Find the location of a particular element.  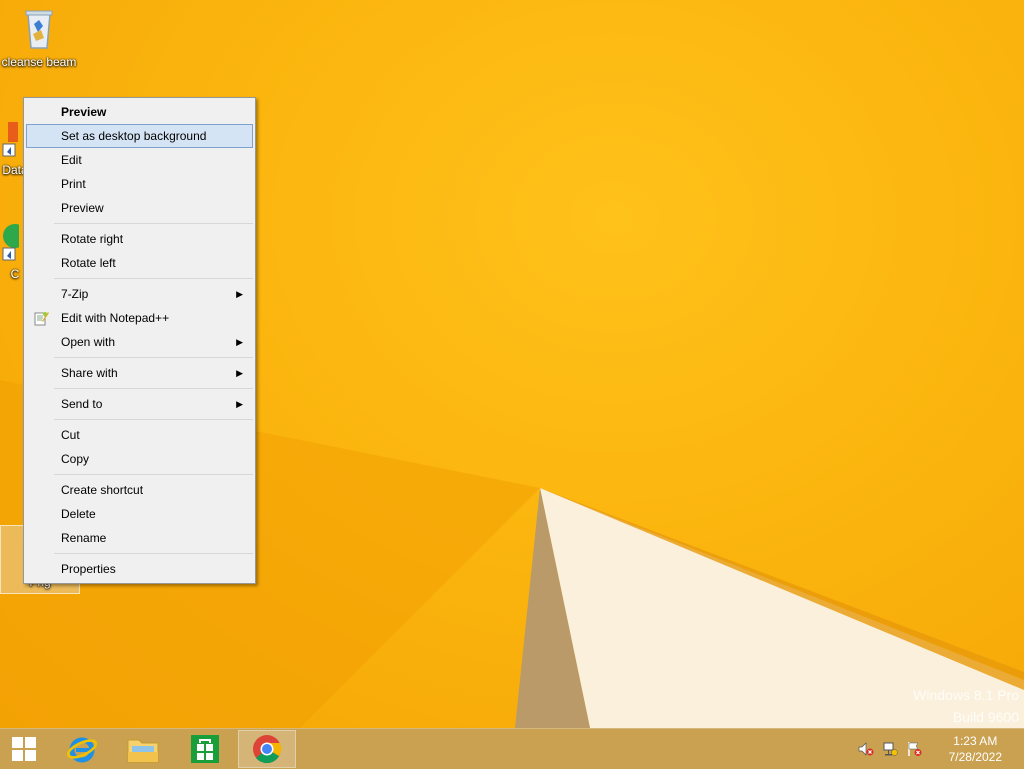

menu-item-7zip: 7-Zip ▶ is located at coordinates (139, 294).